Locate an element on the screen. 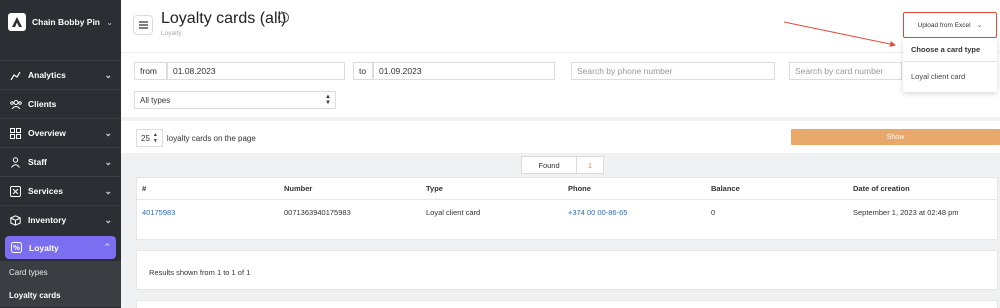 This screenshot has width=1000, height=308. bottom-panel is located at coordinates (567, 304).